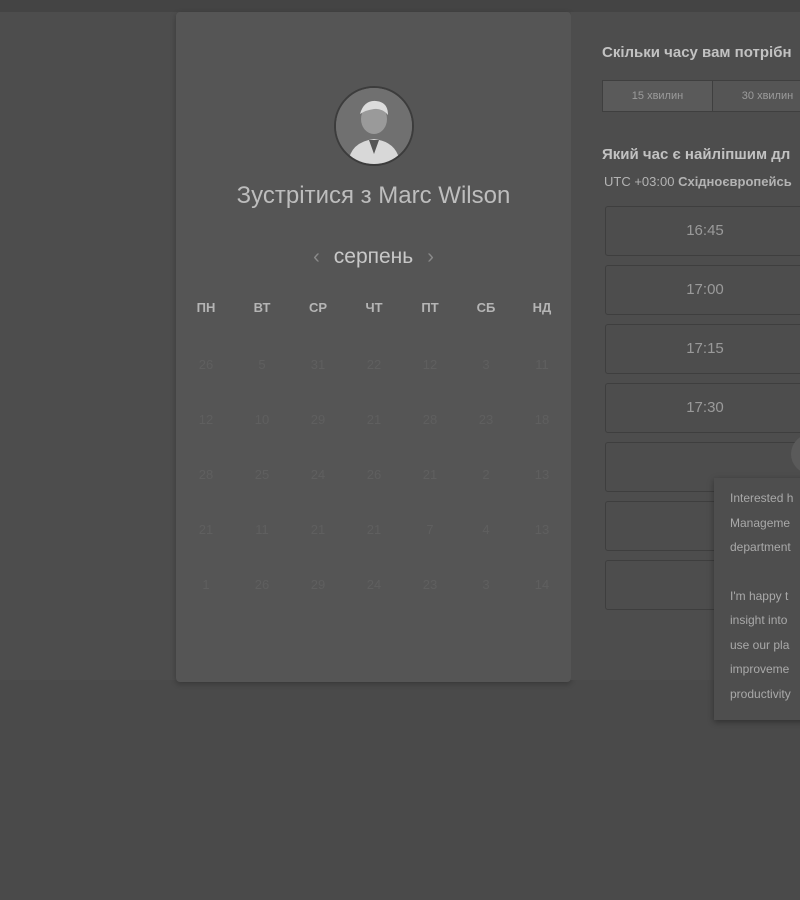 This screenshot has width=800, height=900. Describe the element at coordinates (486, 539) in the screenshot. I see `calendar-day: 4` at that location.